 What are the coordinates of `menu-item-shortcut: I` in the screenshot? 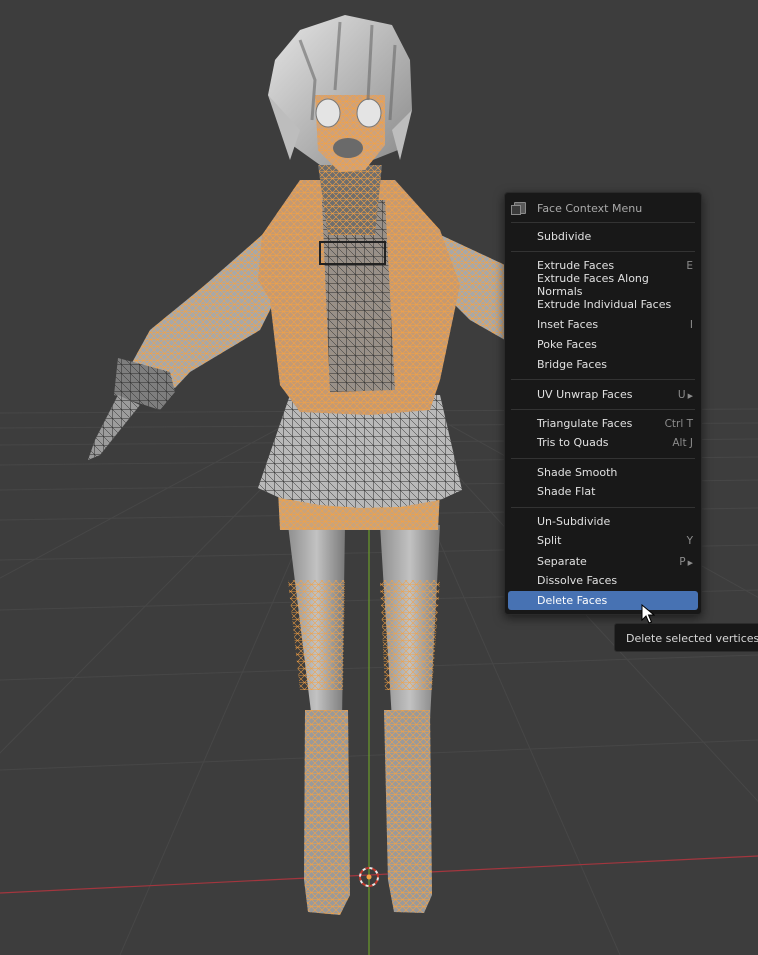 It's located at (691, 324).